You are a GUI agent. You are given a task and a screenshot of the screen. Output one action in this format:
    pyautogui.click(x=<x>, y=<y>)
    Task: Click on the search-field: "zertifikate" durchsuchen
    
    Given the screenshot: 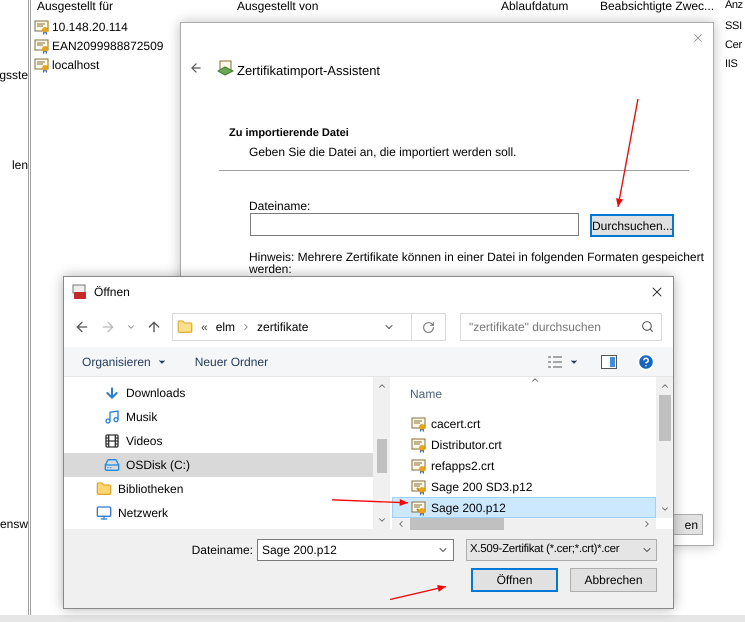 What is the action you would take?
    pyautogui.click(x=561, y=327)
    